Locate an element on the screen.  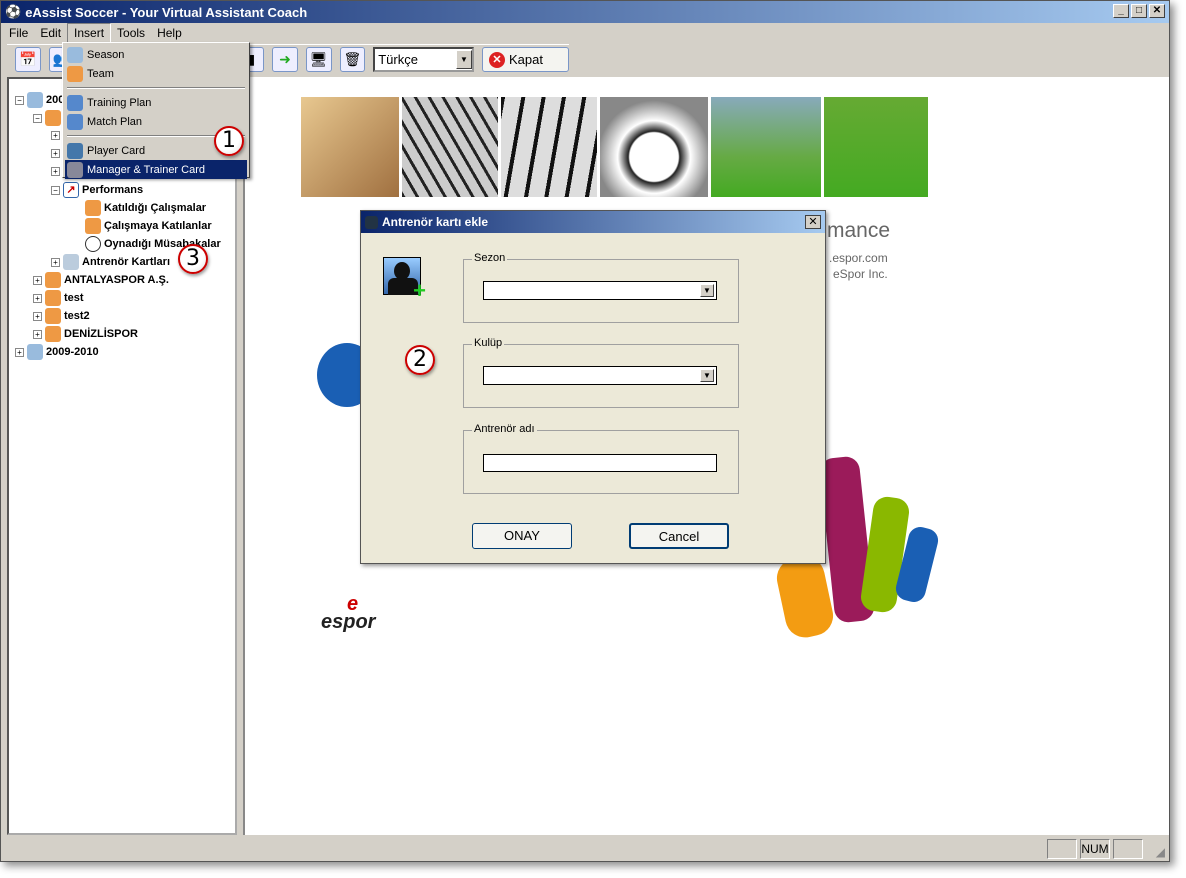
tree-label: Katıldığı Çalışmalar is located at coordinates (155, 208).